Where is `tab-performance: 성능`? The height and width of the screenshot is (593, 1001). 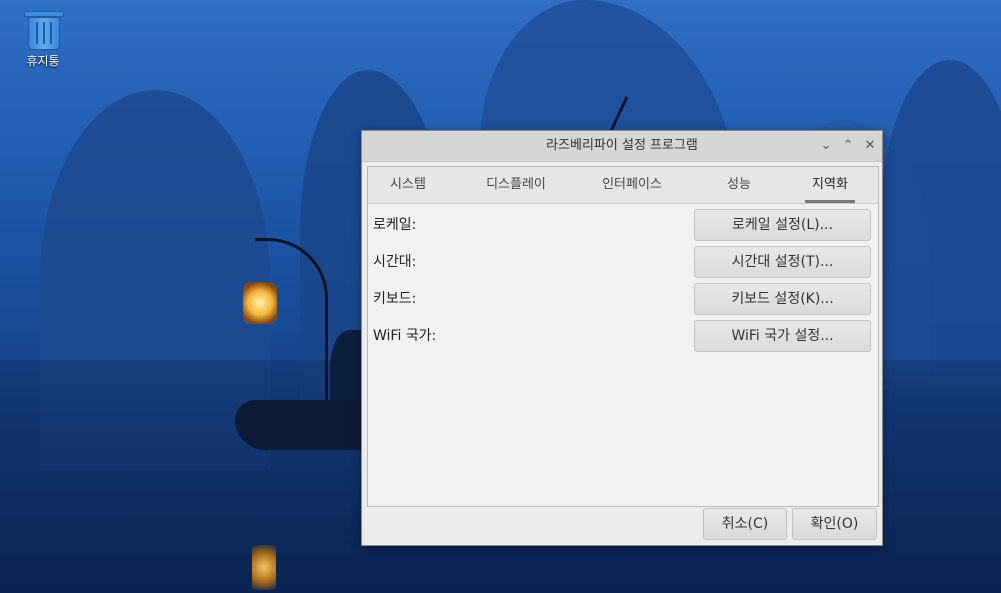 tab-performance: 성능 is located at coordinates (739, 185).